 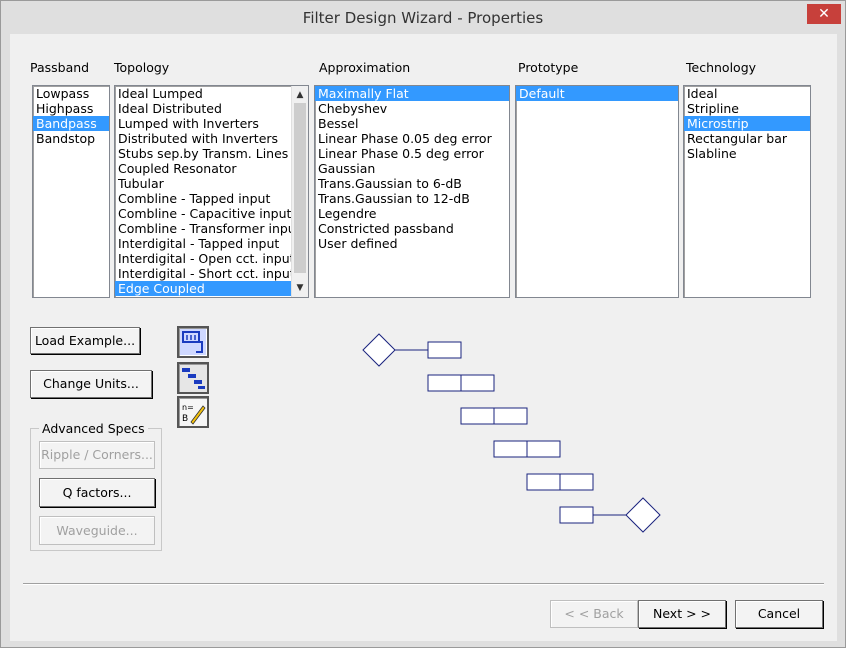 I want to click on list-item: Combline - Capacitive input, so click(x=203, y=213).